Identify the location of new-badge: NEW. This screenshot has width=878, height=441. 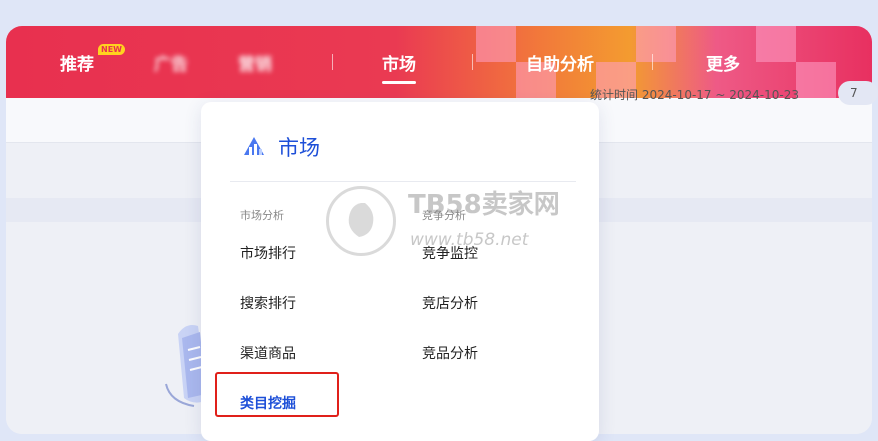
(111, 49).